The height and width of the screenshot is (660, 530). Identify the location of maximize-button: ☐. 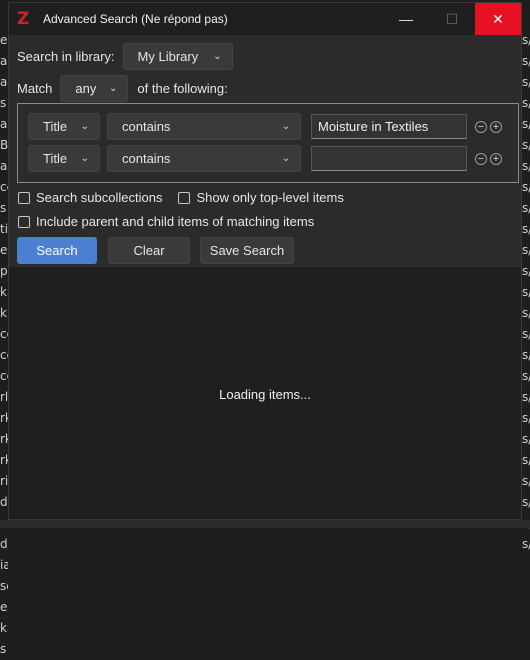
(452, 19).